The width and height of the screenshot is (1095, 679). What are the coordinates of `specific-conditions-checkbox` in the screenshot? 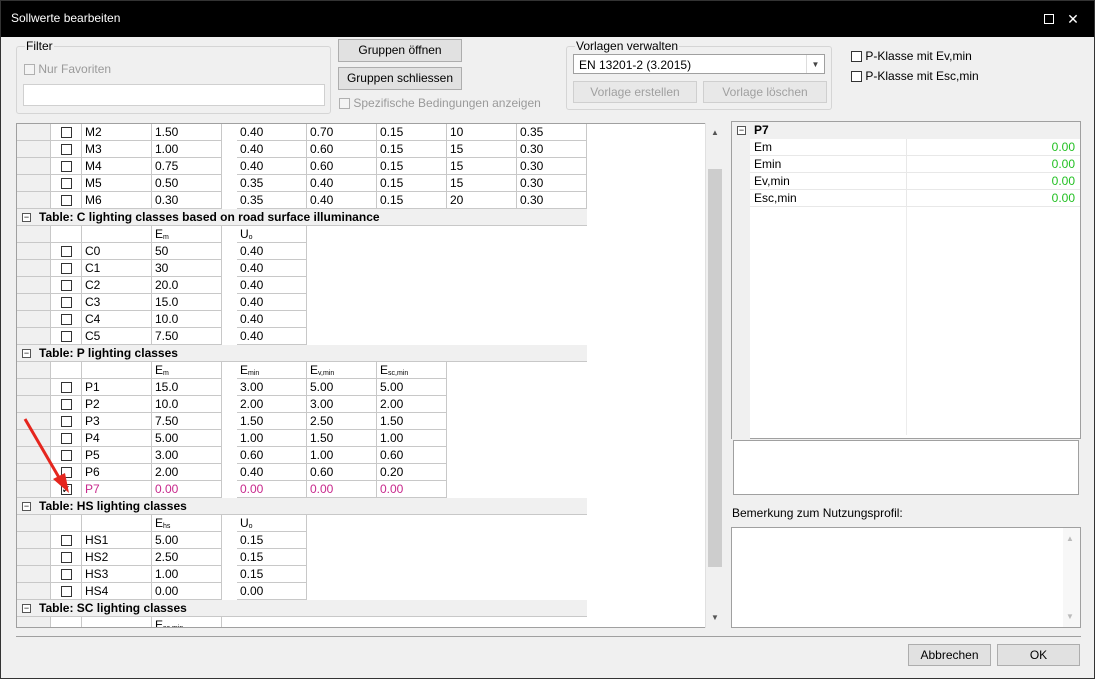 It's located at (344, 104).